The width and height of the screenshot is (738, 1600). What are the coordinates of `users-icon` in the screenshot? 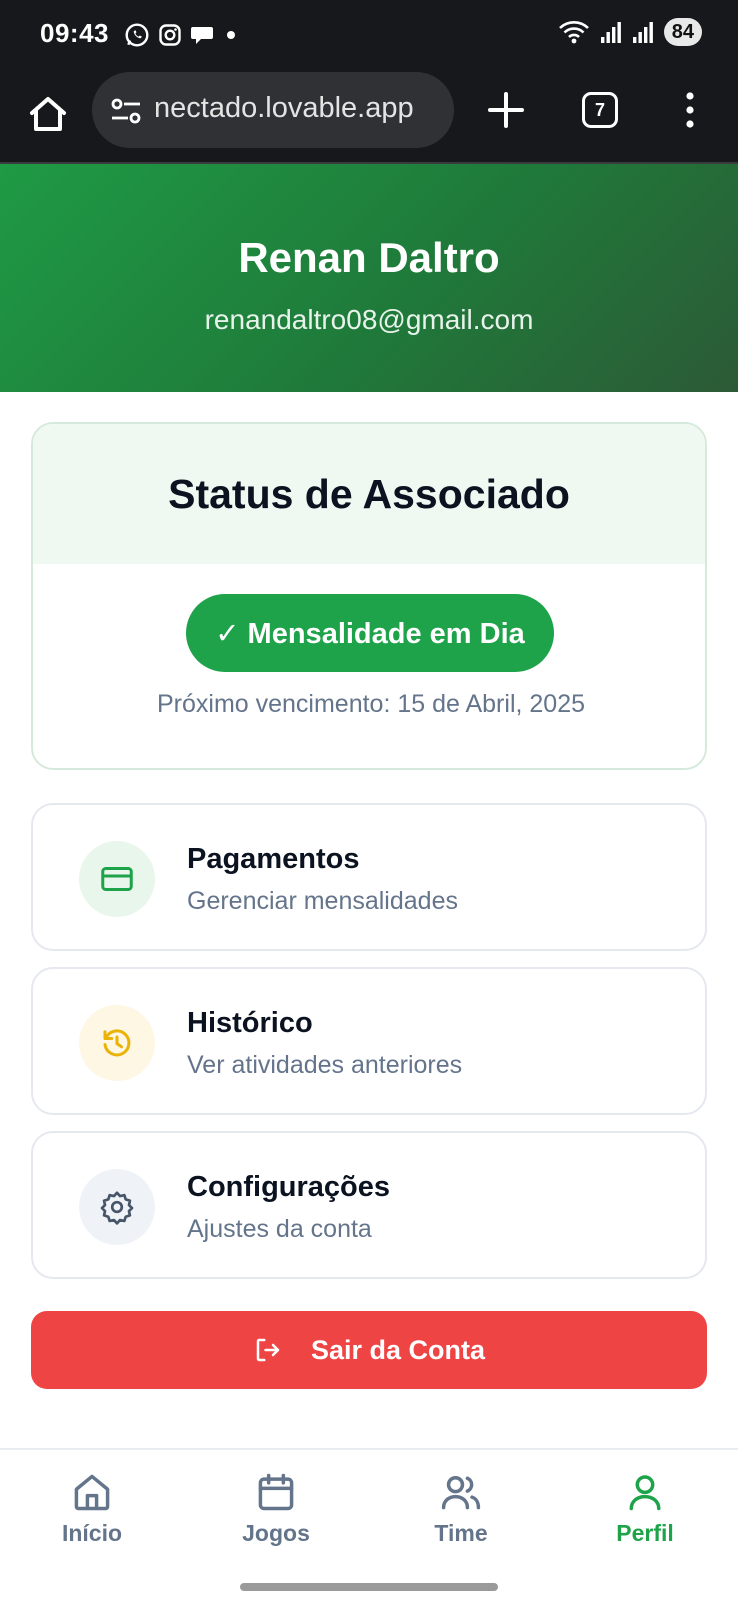 It's located at (461, 1492).